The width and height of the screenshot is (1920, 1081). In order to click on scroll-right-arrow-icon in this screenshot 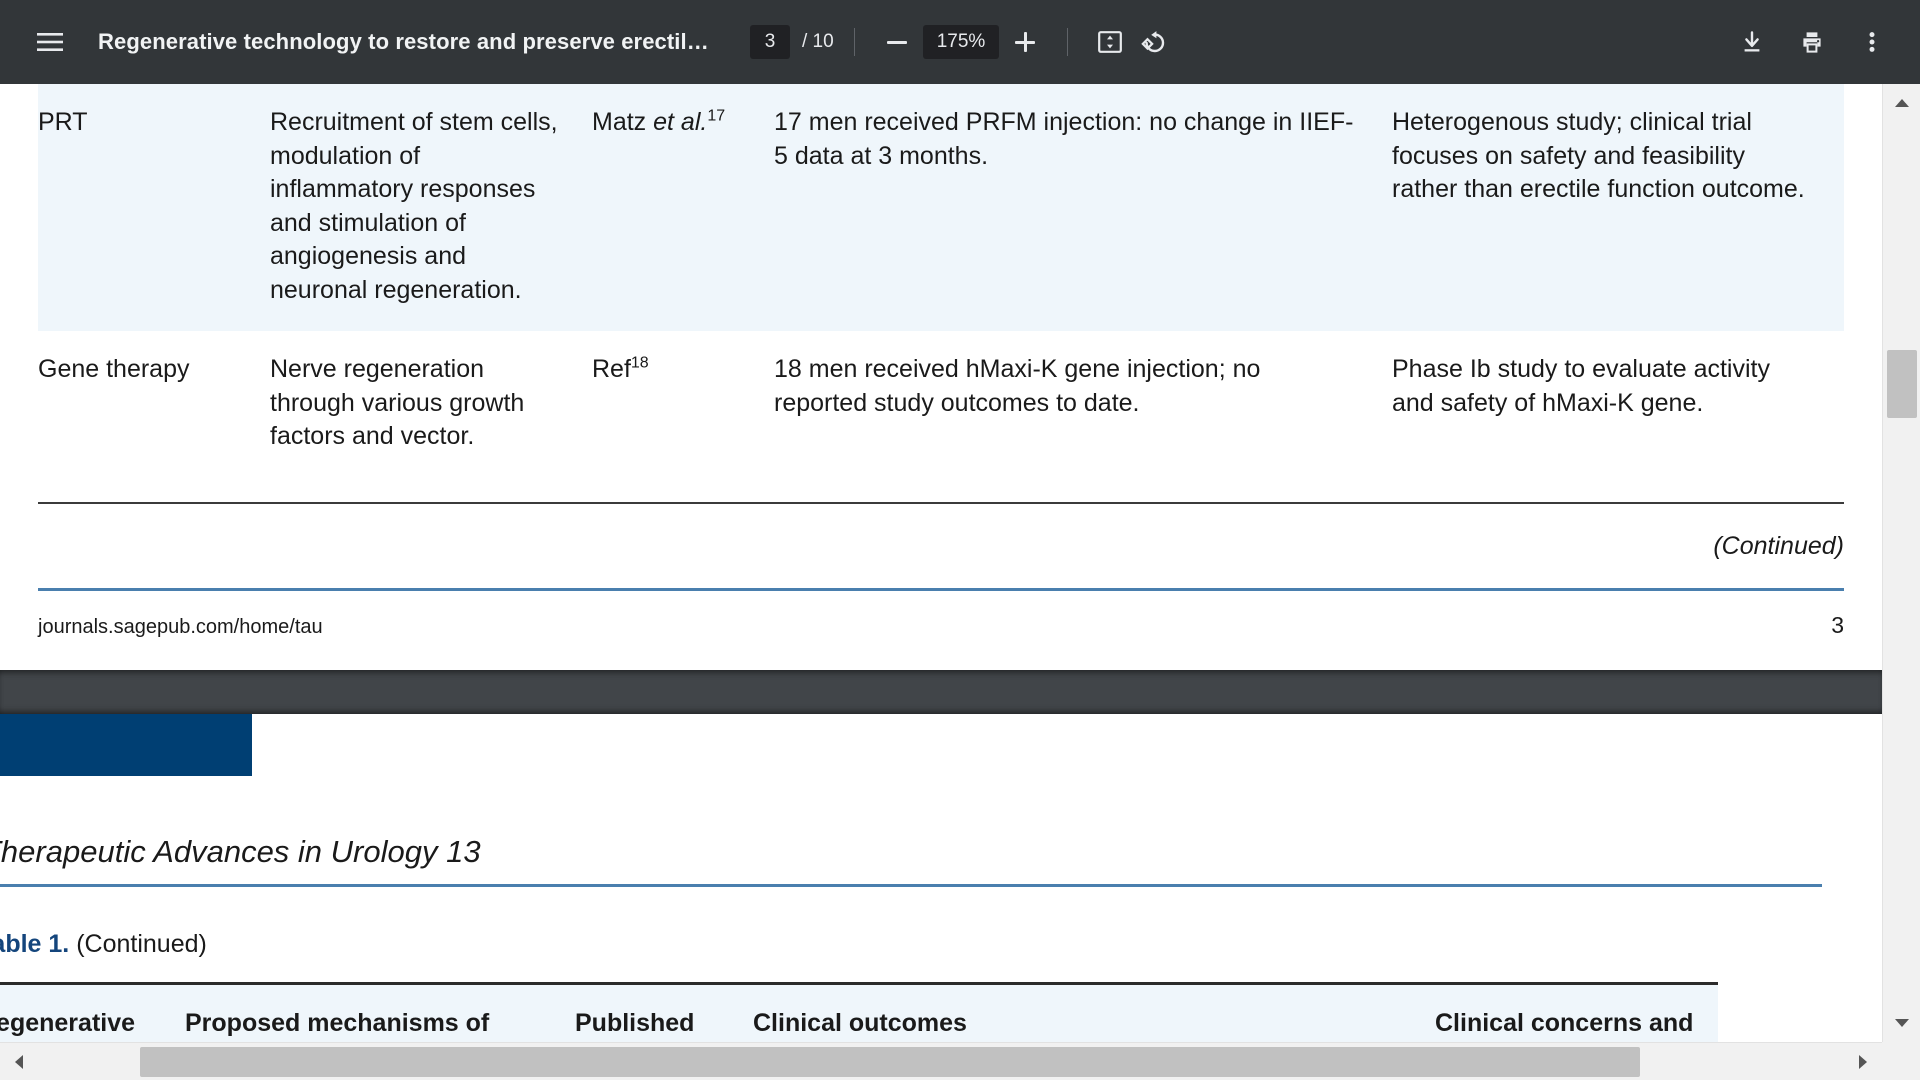, I will do `click(1863, 1062)`.